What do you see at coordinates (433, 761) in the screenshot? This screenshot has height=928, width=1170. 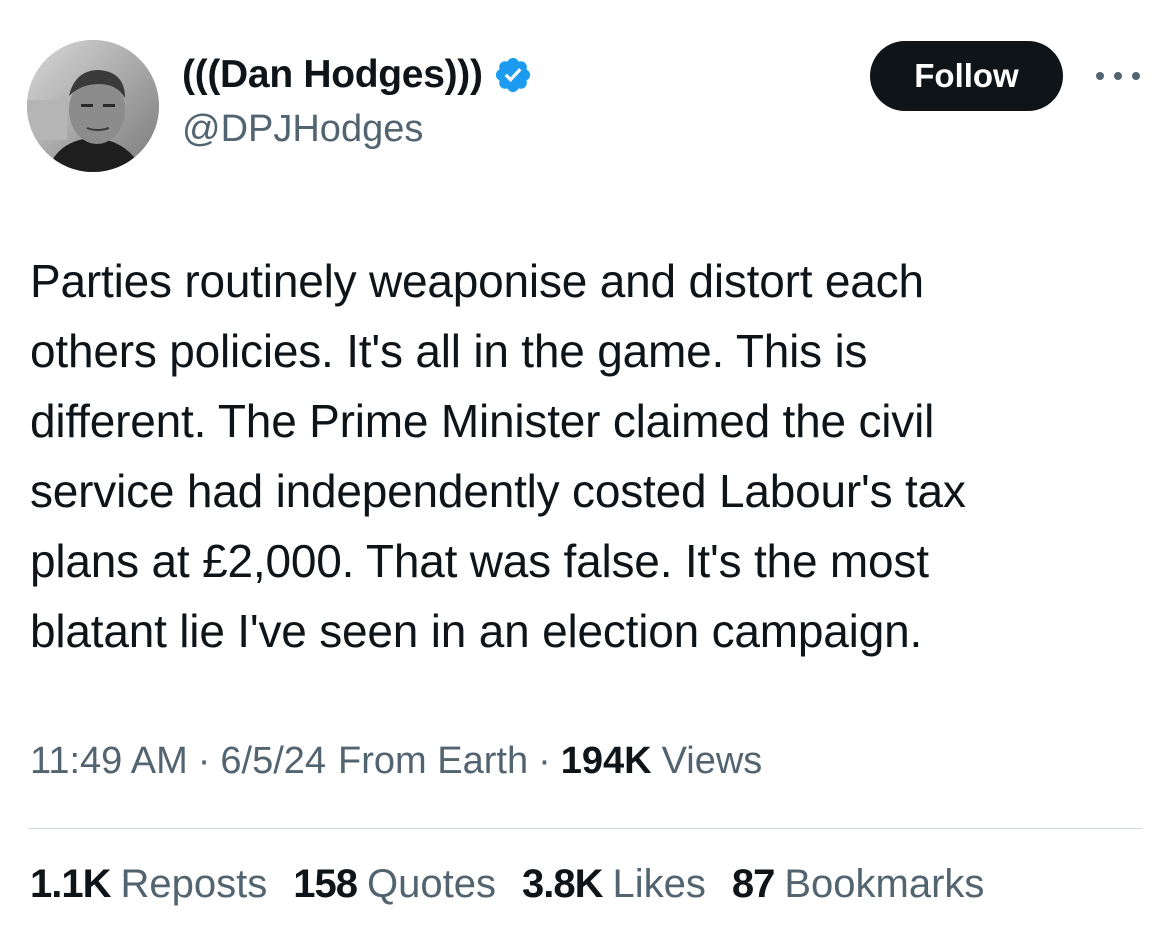 I see `tweet-location: From Earth` at bounding box center [433, 761].